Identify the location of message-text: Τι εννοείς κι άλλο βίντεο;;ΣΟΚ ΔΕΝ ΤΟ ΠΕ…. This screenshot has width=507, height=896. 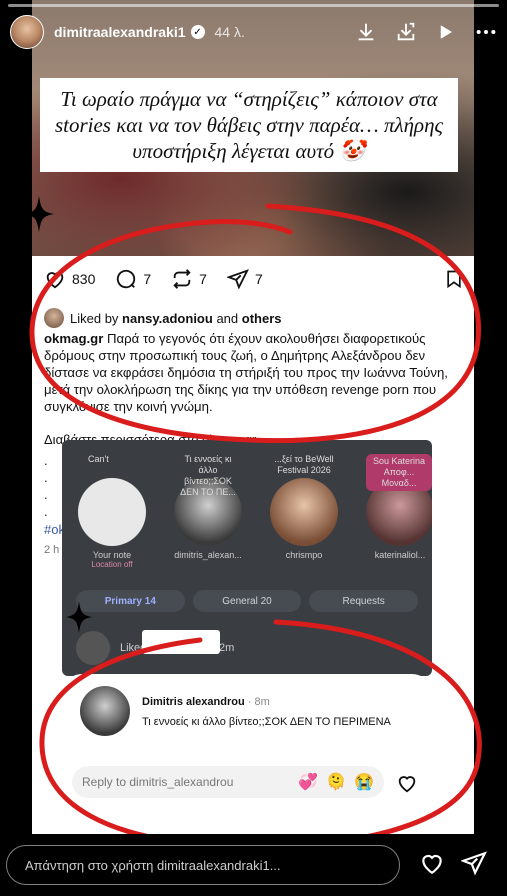
(266, 722).